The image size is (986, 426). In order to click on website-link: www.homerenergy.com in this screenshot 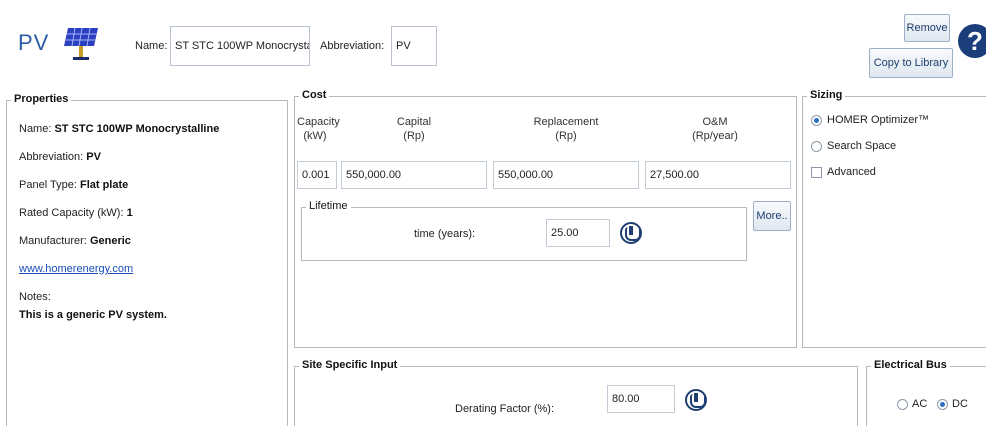, I will do `click(76, 269)`.